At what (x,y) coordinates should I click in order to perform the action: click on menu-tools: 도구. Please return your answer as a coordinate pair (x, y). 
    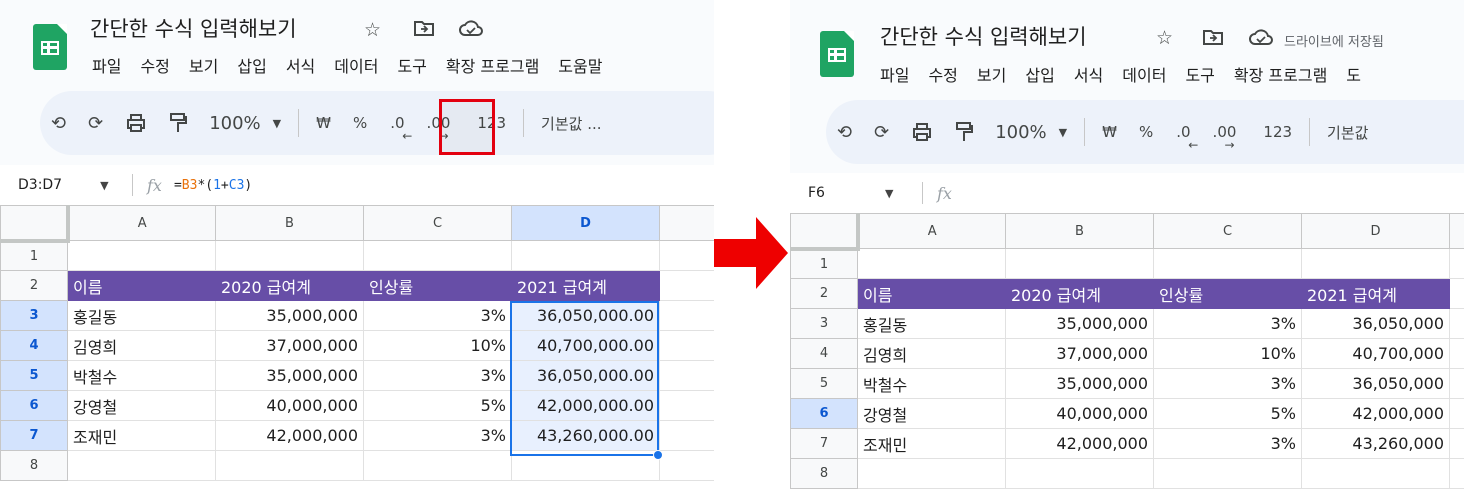
    Looking at the image, I should click on (411, 65).